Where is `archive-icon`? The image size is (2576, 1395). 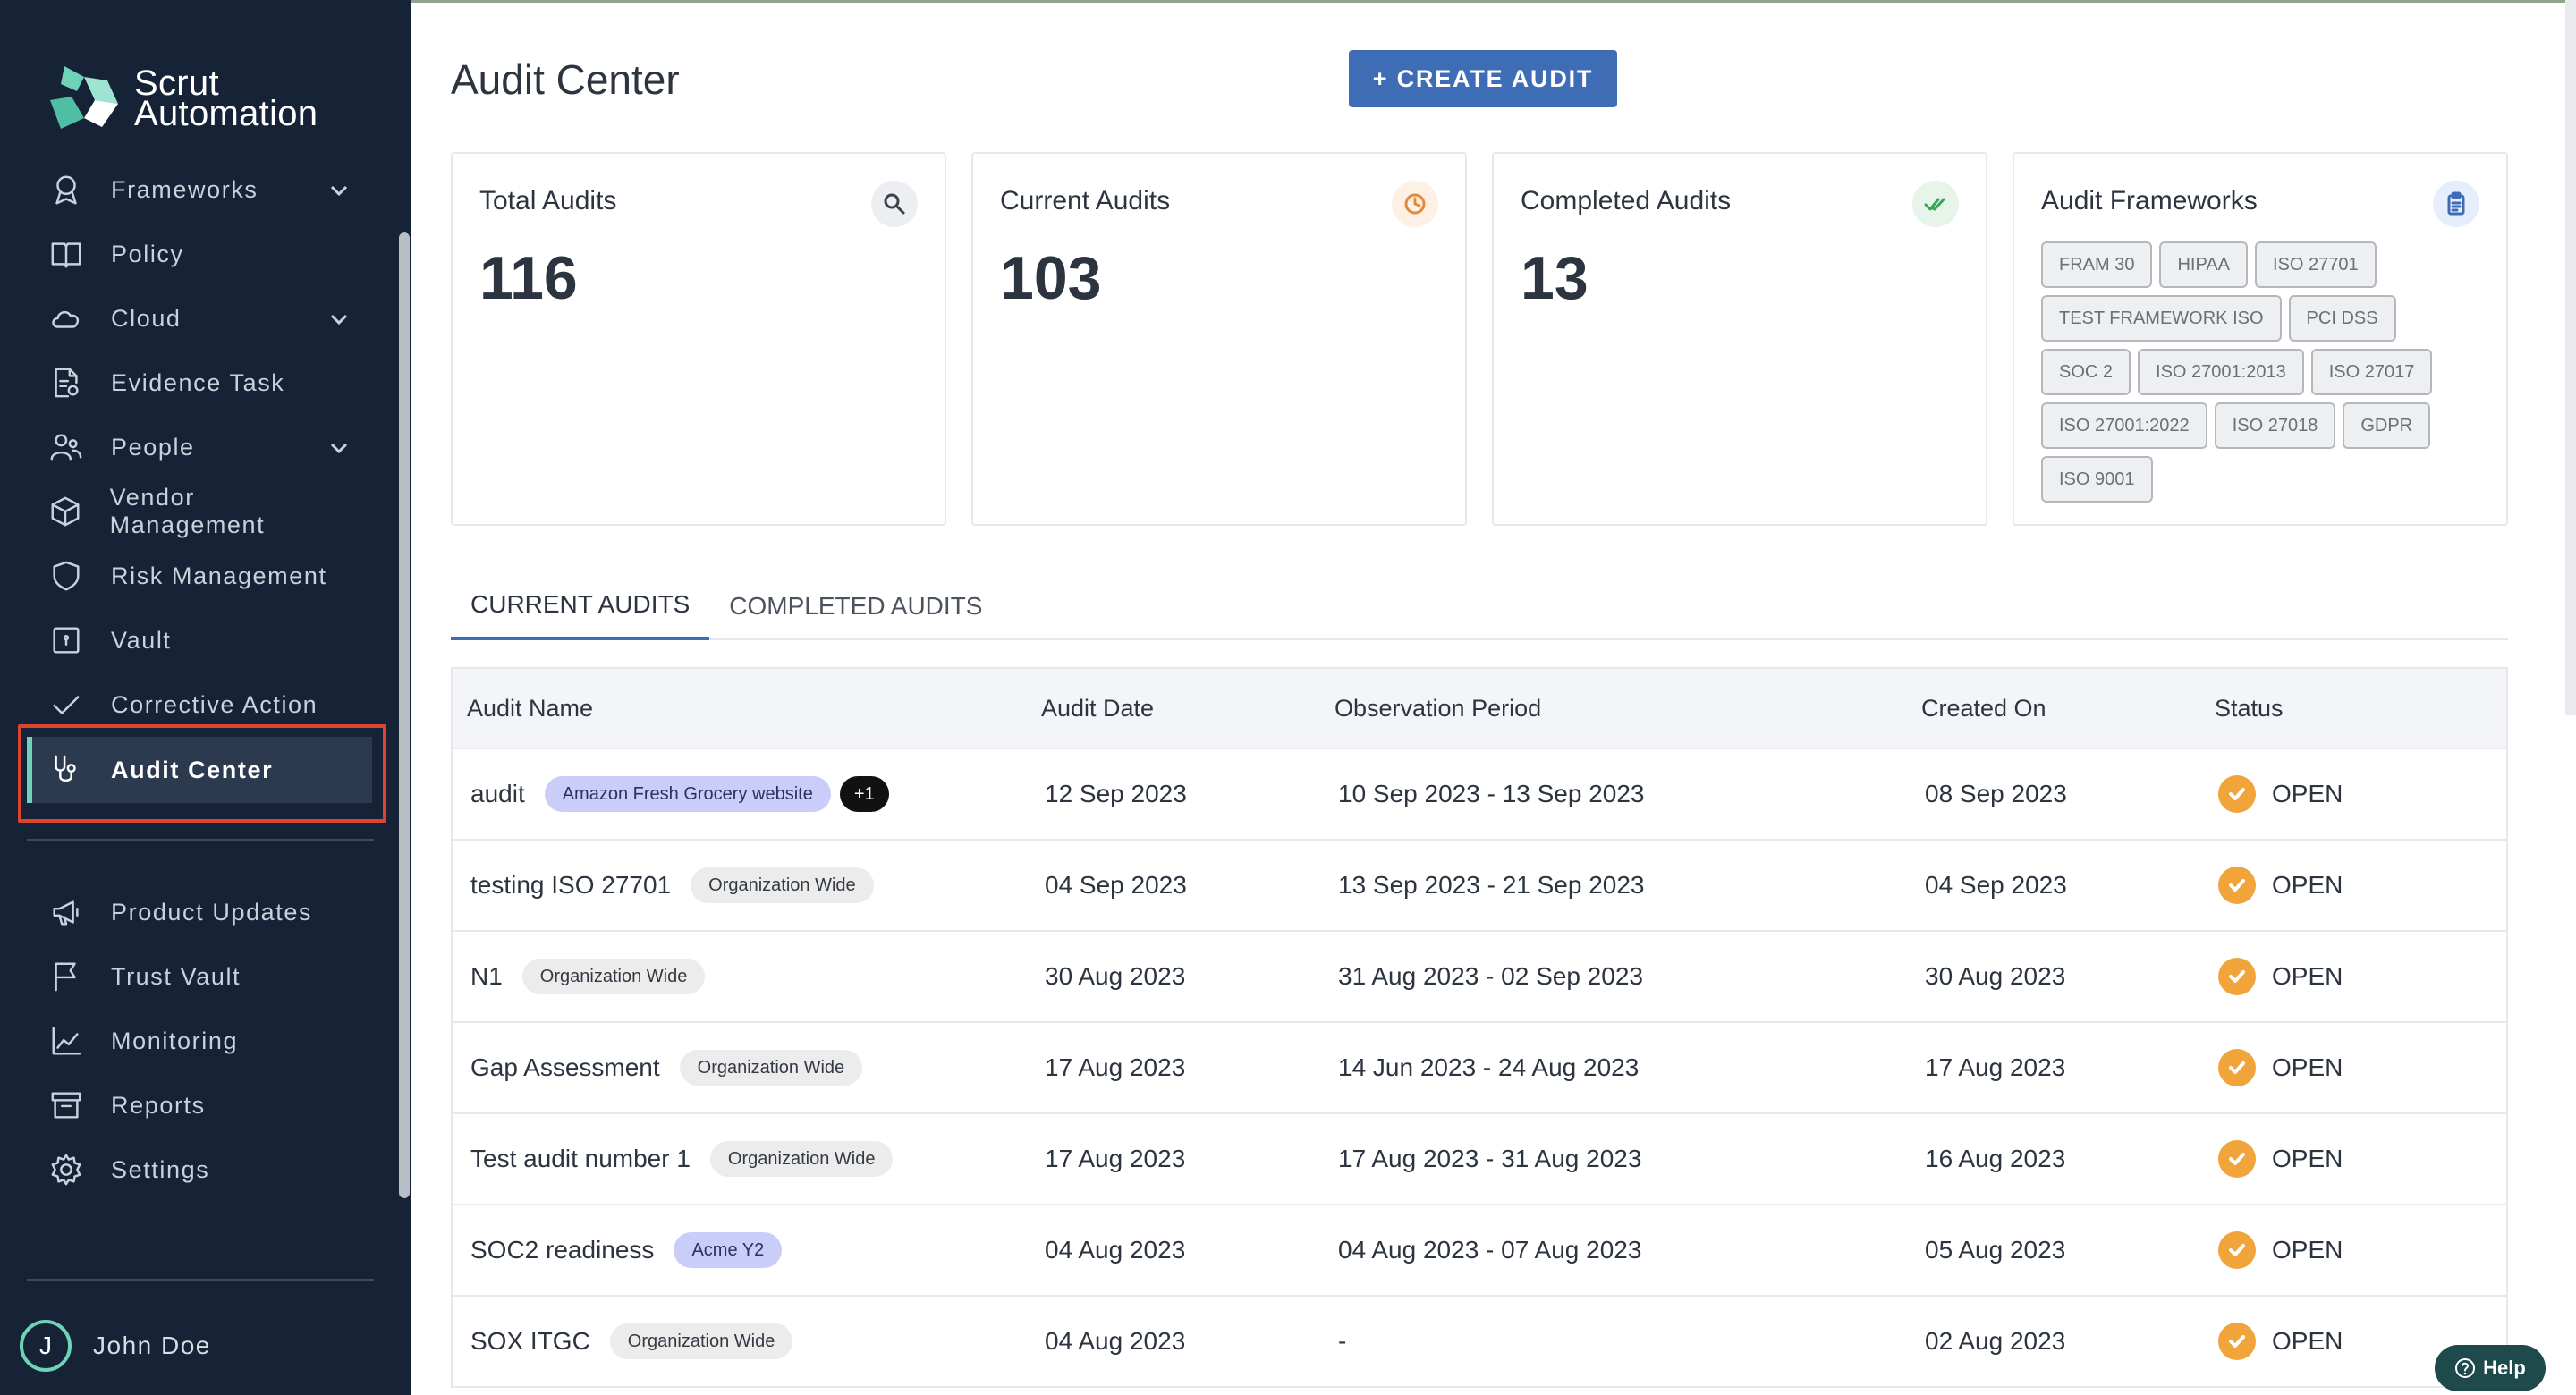 archive-icon is located at coordinates (66, 1105).